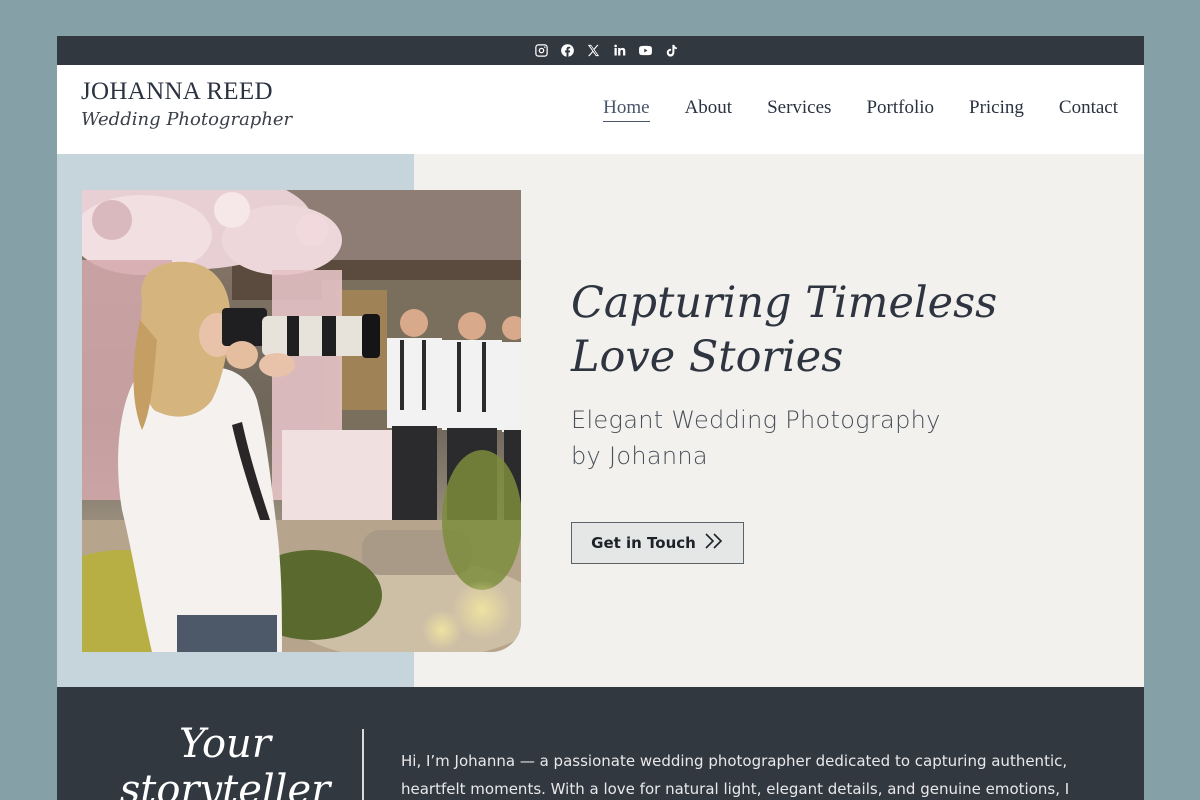  What do you see at coordinates (187, 119) in the screenshot?
I see `brand-tagline: Wedding Photographer` at bounding box center [187, 119].